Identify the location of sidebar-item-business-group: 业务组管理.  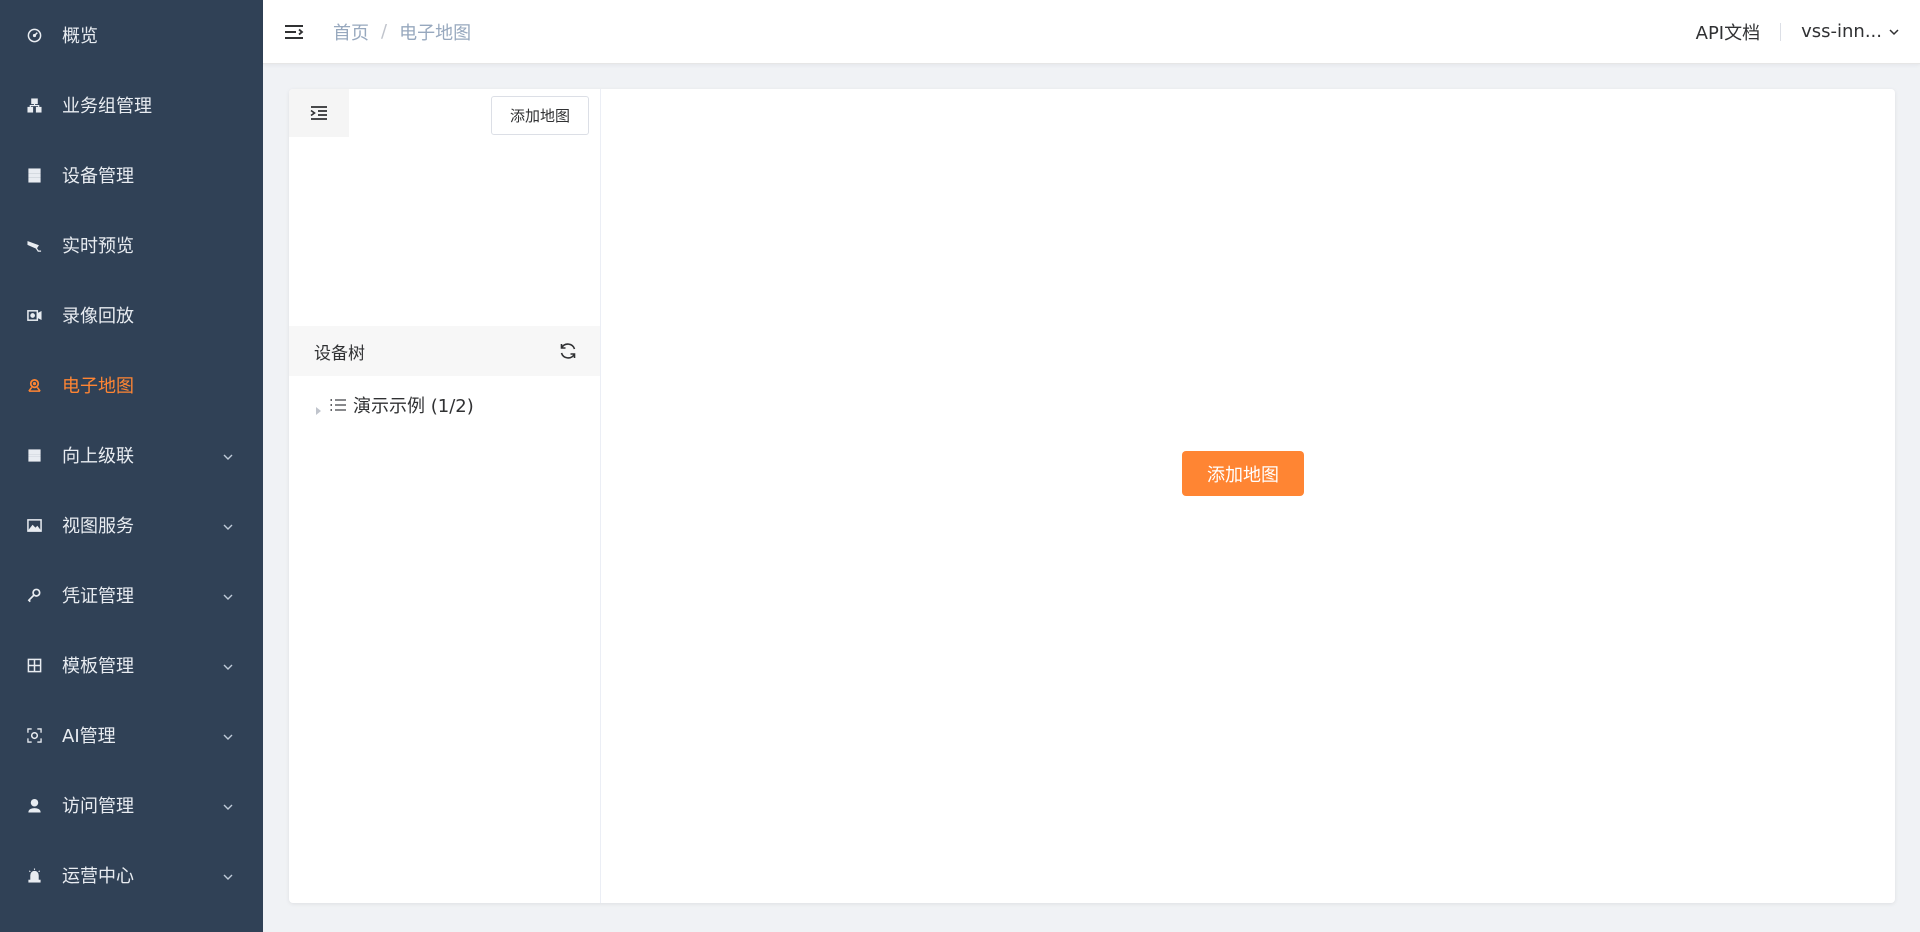
(131, 105).